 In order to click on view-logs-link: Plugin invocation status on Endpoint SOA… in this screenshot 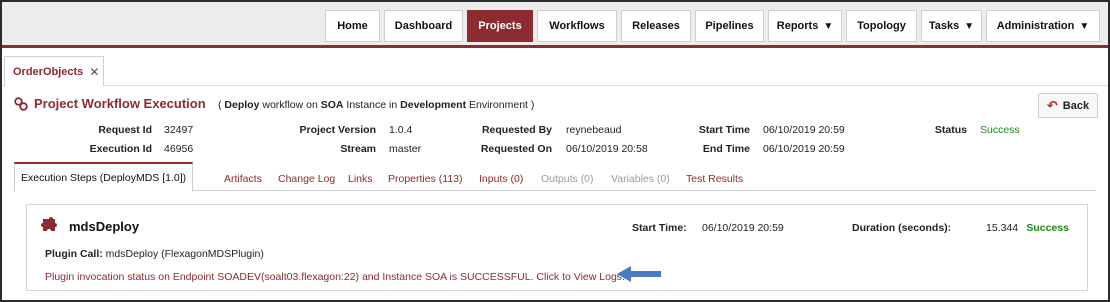, I will do `click(335, 277)`.